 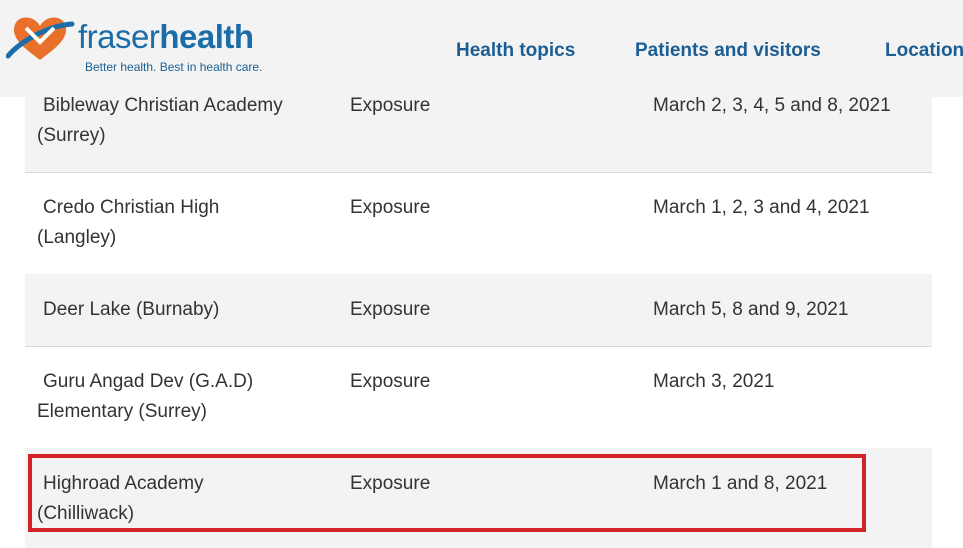 What do you see at coordinates (190, 223) in the screenshot?
I see `school-name: Credo Christian High (Langley)` at bounding box center [190, 223].